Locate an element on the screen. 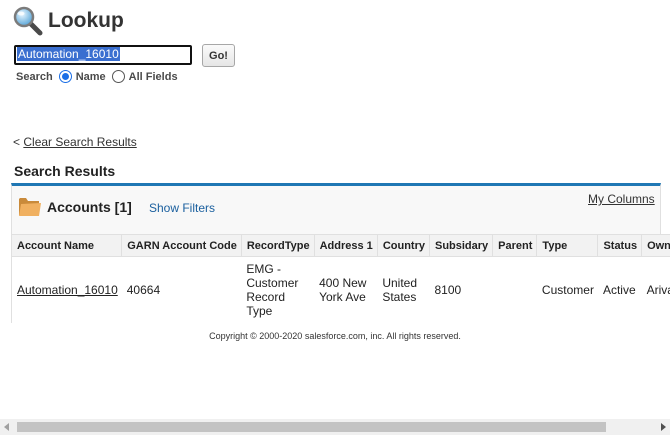 This screenshot has height=435, width=670. scrollbar-thumb is located at coordinates (311, 427).